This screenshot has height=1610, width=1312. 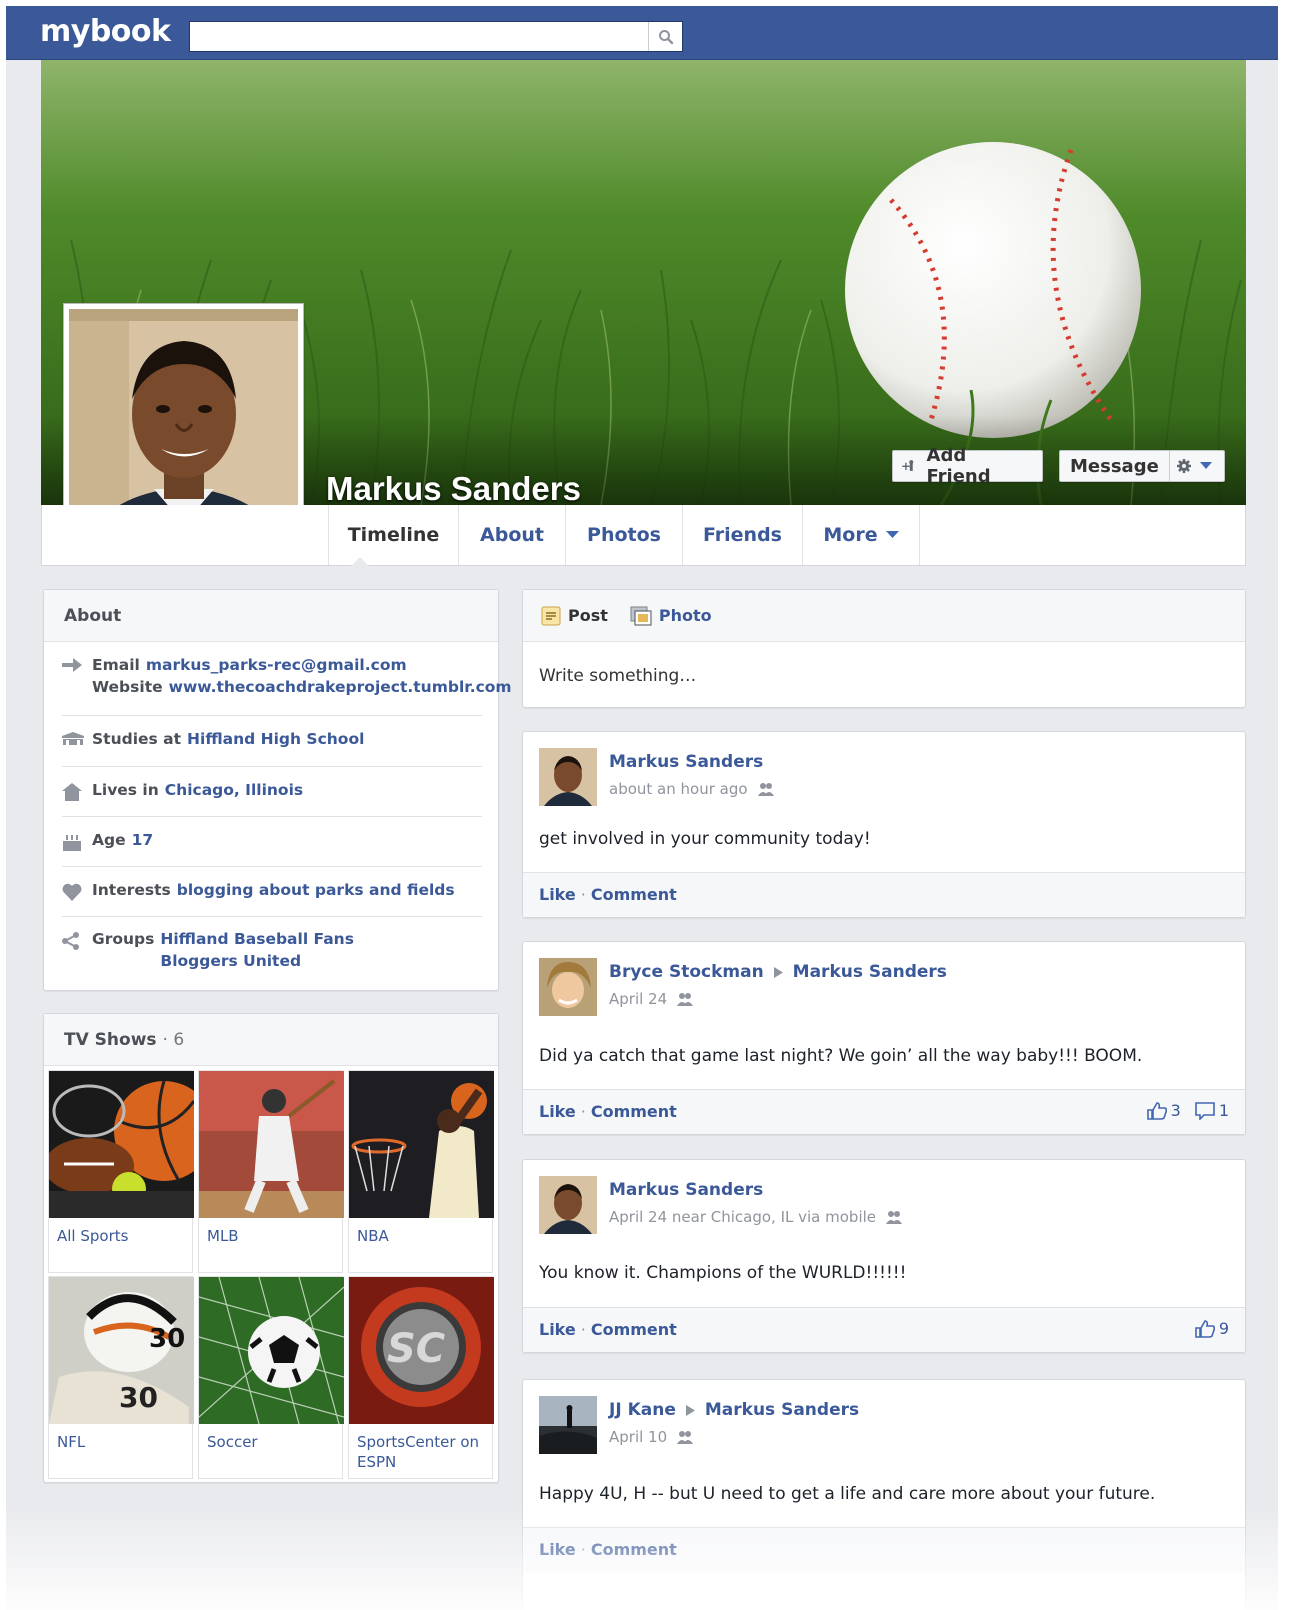 I want to click on composer-tabs: Post Photo, so click(x=884, y=616).